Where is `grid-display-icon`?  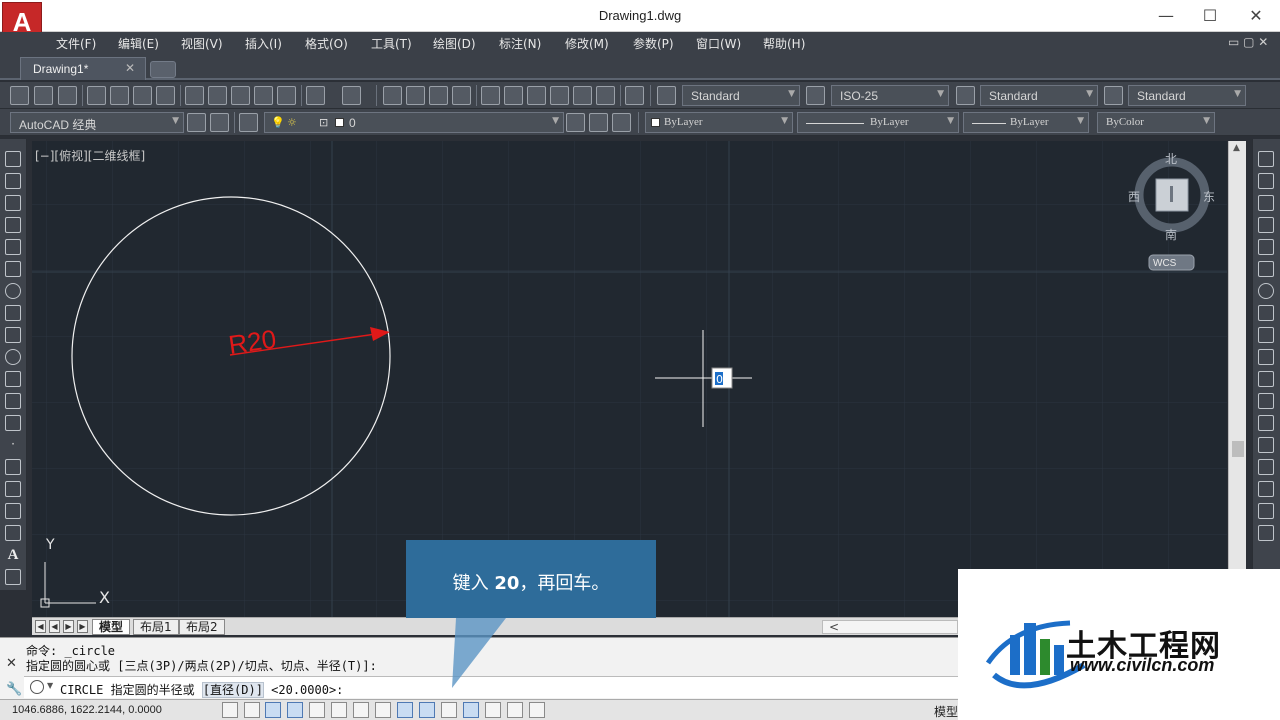 grid-display-icon is located at coordinates (273, 710).